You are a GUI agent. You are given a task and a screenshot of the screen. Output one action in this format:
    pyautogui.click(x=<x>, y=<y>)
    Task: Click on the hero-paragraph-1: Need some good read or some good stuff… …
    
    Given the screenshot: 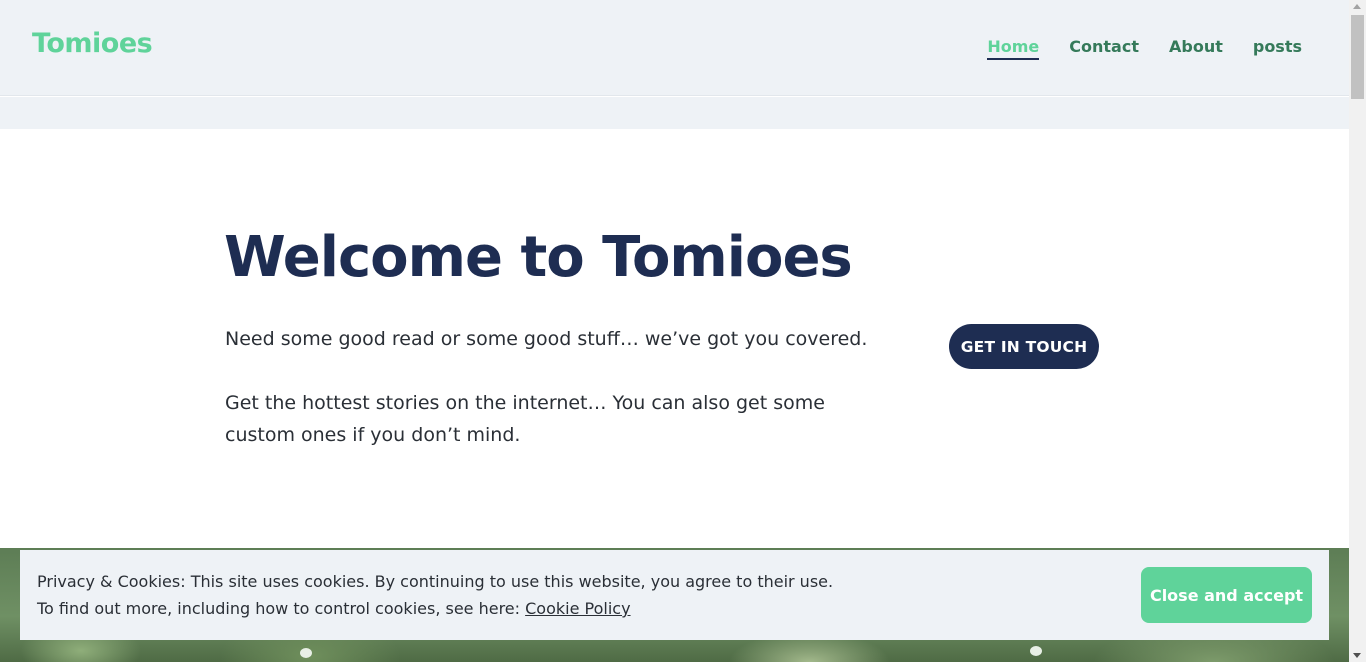 What is the action you would take?
    pyautogui.click(x=546, y=339)
    